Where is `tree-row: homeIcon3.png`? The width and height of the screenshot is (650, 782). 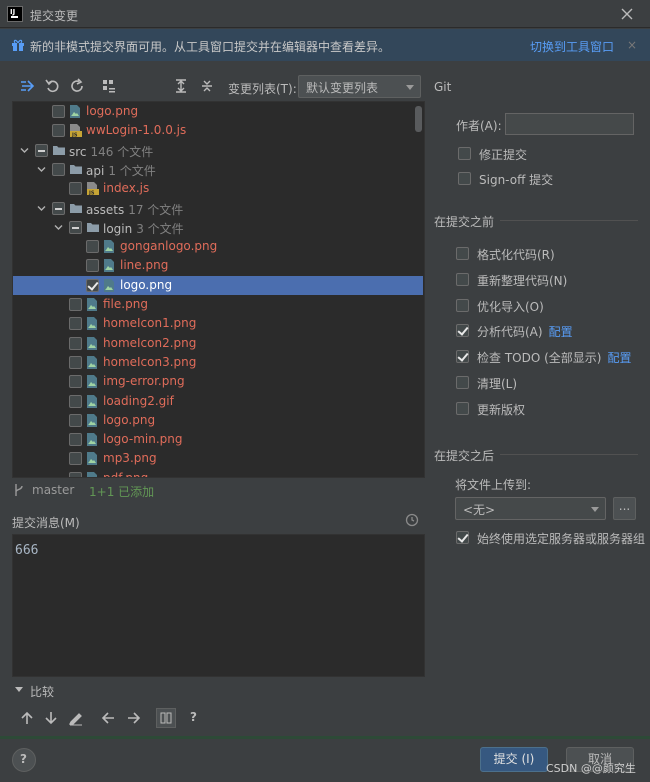 tree-row: homeIcon3.png is located at coordinates (218, 362).